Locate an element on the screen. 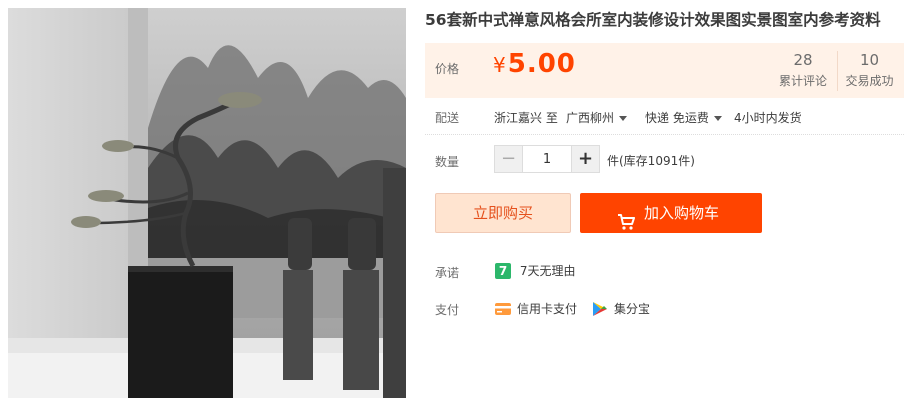 The width and height of the screenshot is (904, 414). payment-label: 支付 is located at coordinates (447, 310).